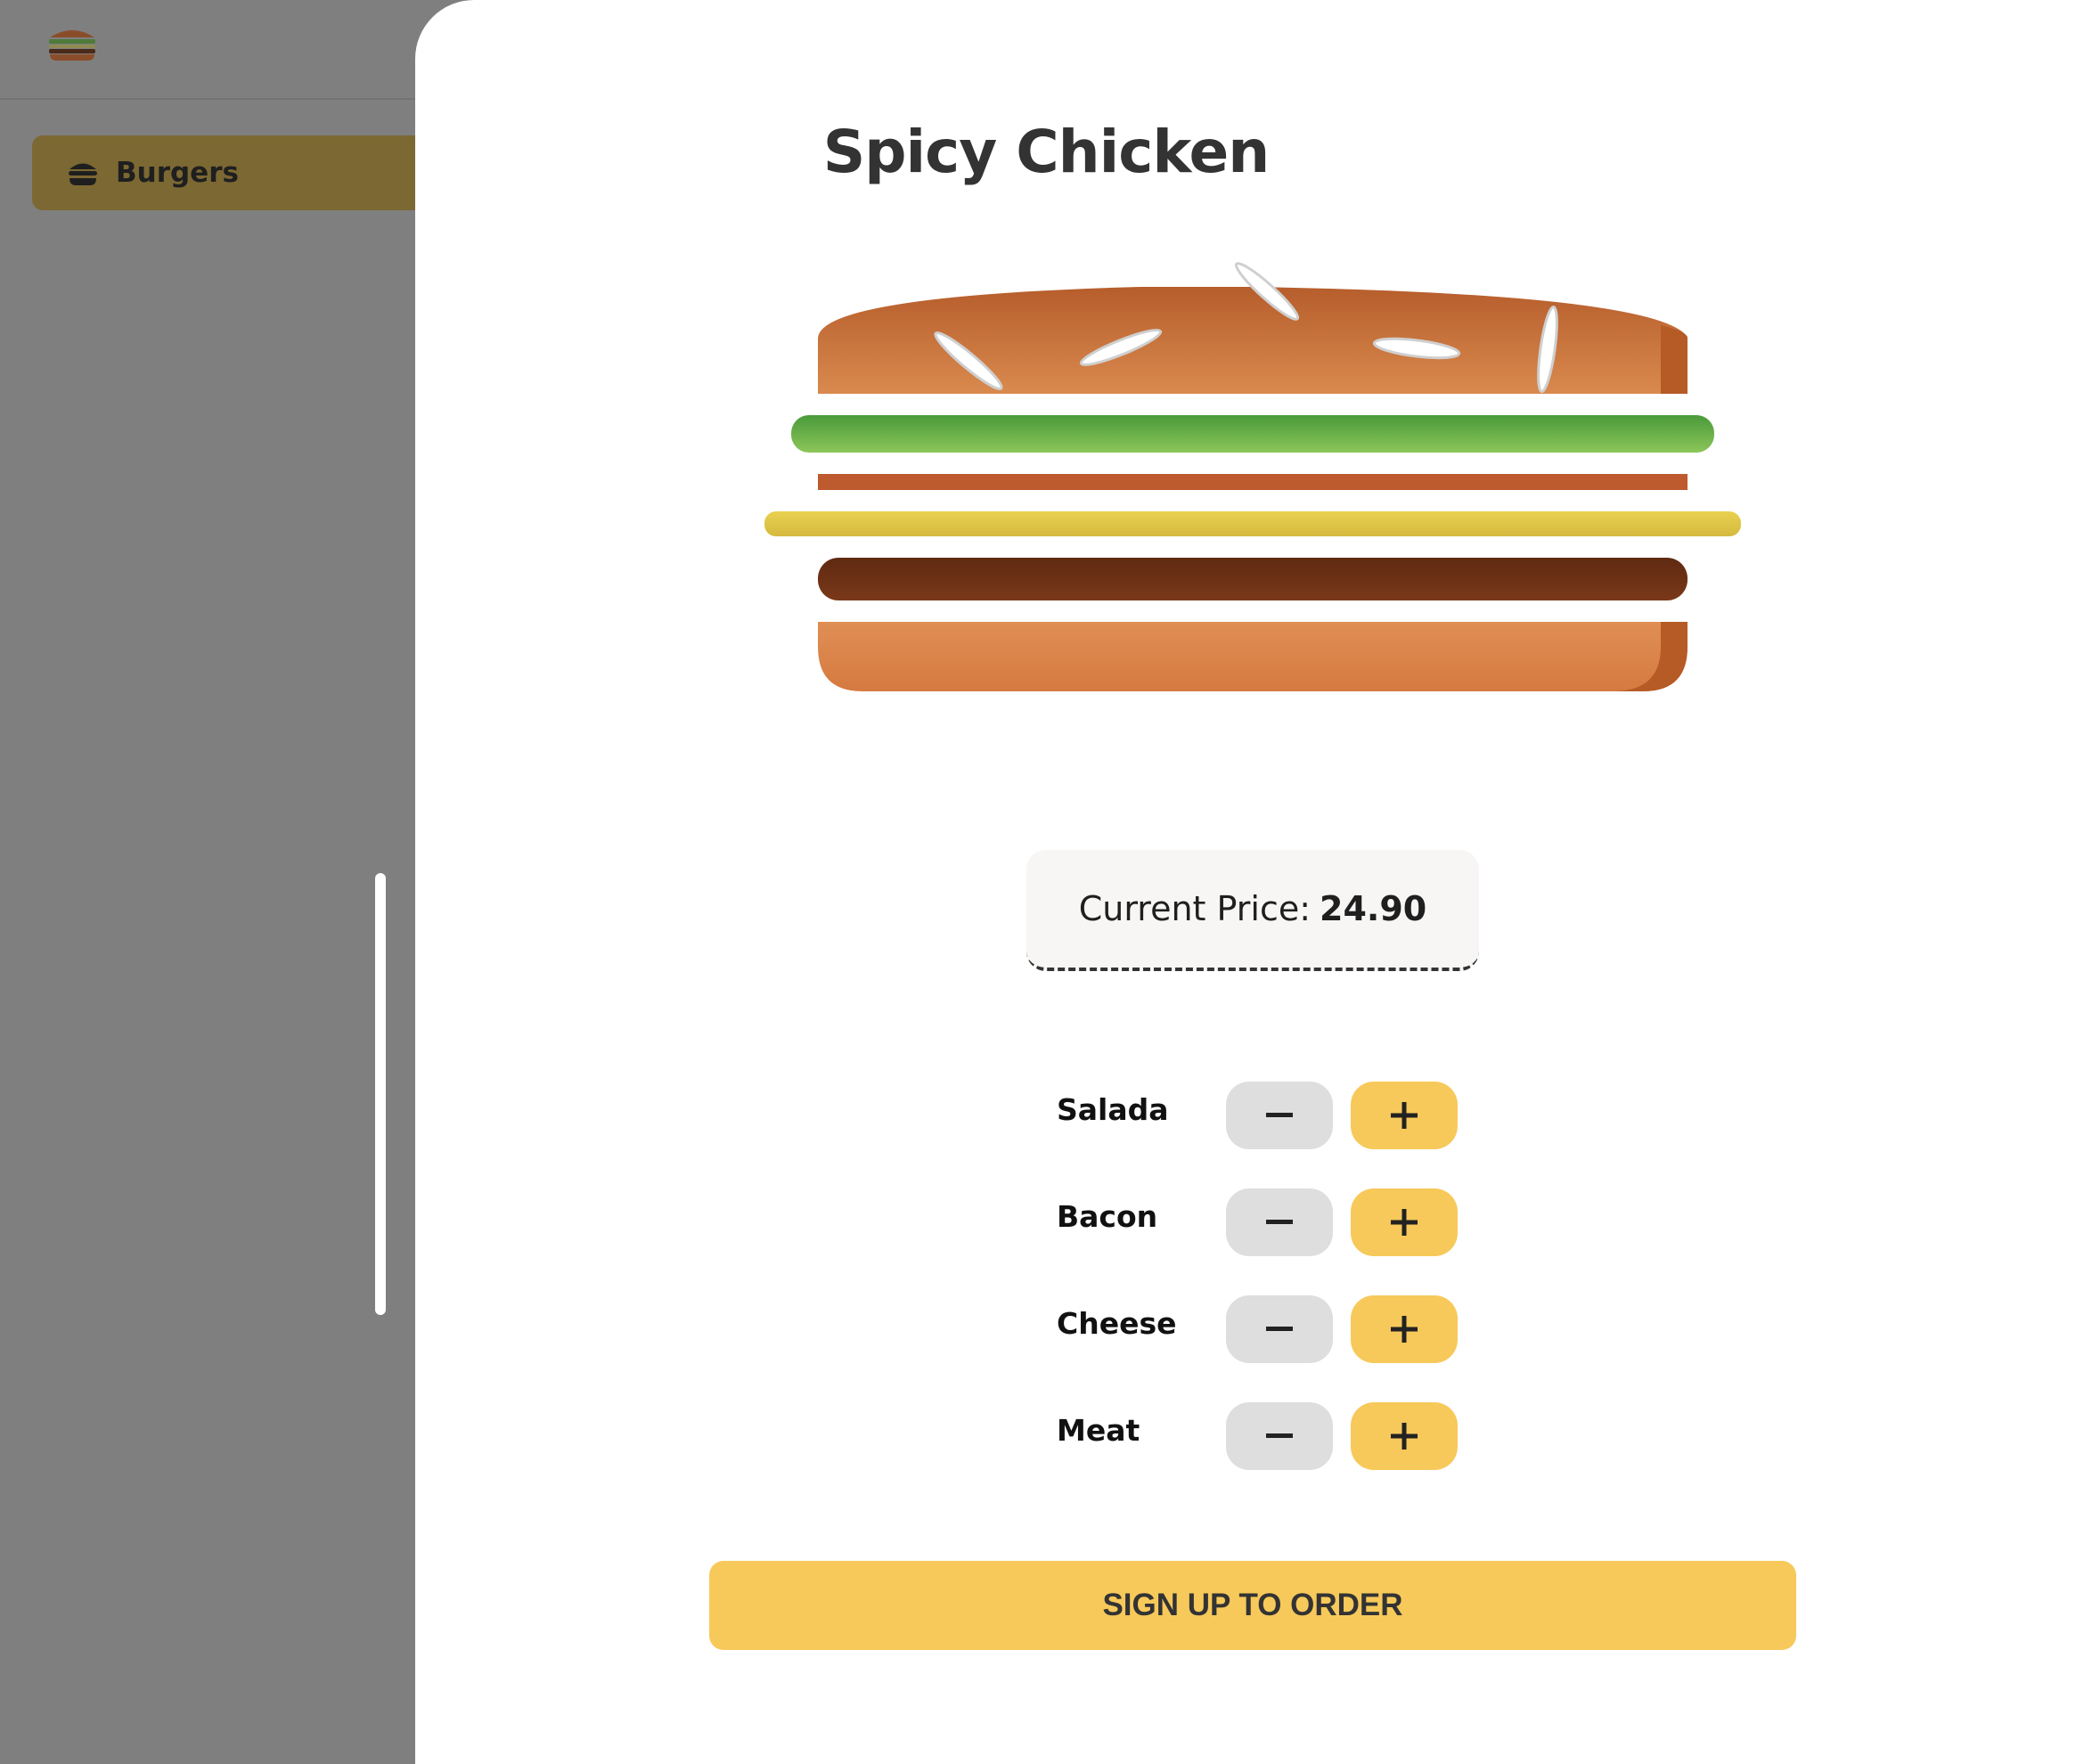  I want to click on scrollbar-thumb, so click(380, 1094).